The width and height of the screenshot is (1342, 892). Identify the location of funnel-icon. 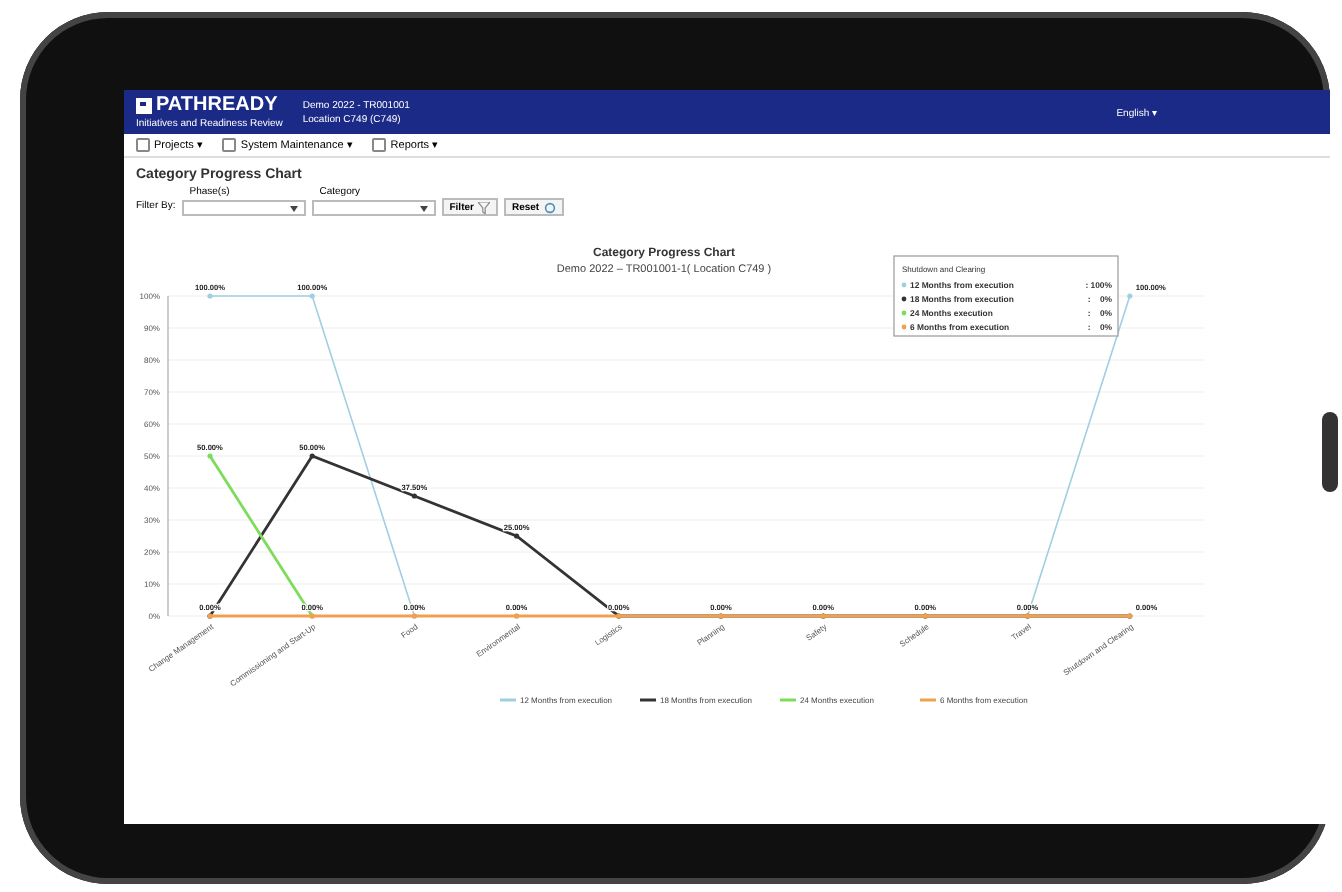
(483, 207).